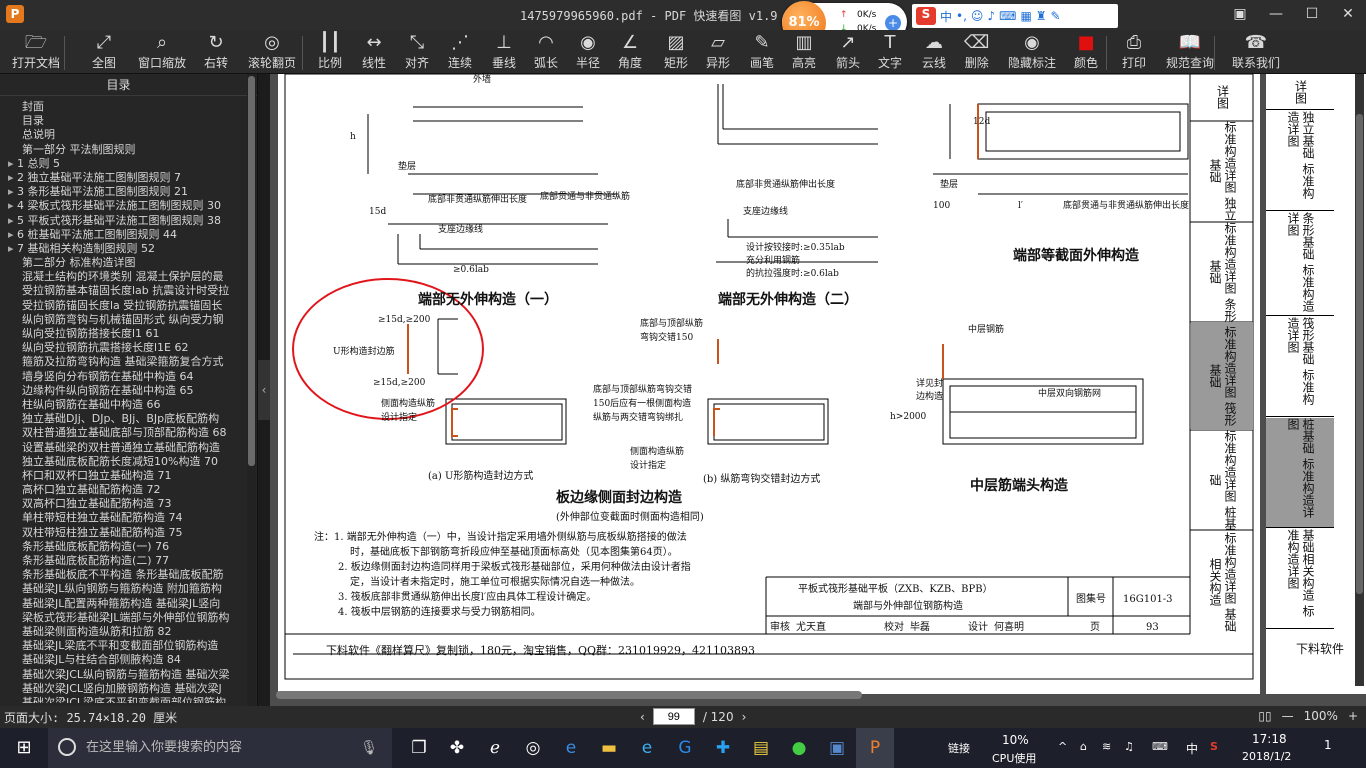 Image resolution: width=1366 pixels, height=768 pixels. What do you see at coordinates (123, 150) in the screenshot?
I see `toc-item: 第一部分 平法制图规则` at bounding box center [123, 150].